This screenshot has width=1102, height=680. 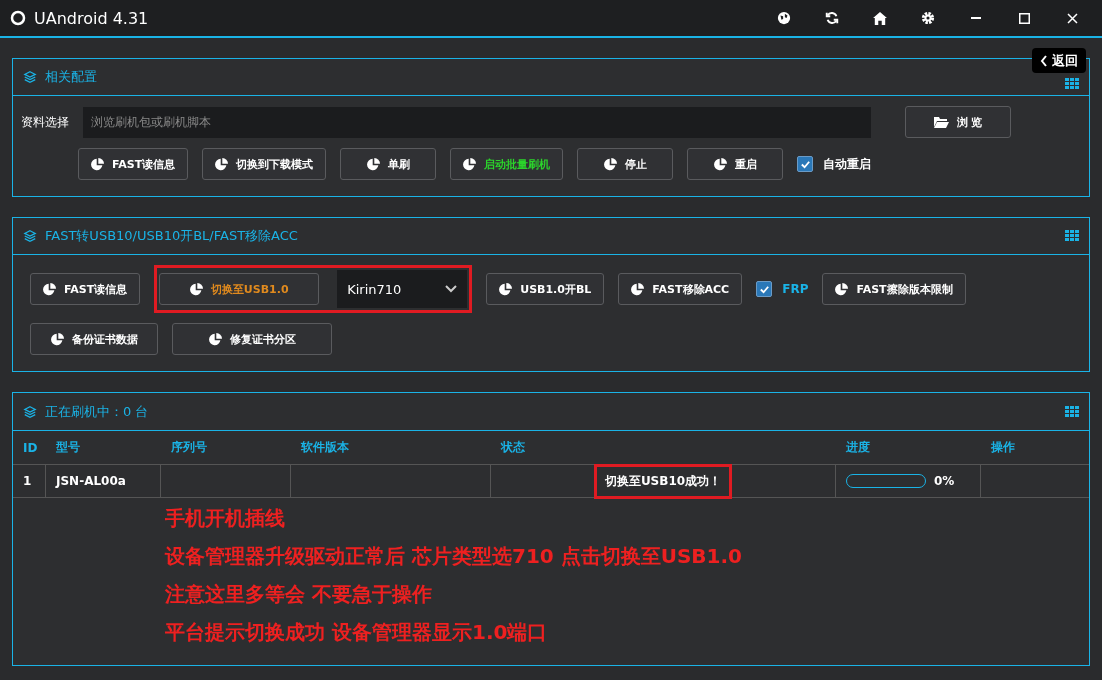 I want to click on action-button: 修复证书分区, so click(x=252, y=339).